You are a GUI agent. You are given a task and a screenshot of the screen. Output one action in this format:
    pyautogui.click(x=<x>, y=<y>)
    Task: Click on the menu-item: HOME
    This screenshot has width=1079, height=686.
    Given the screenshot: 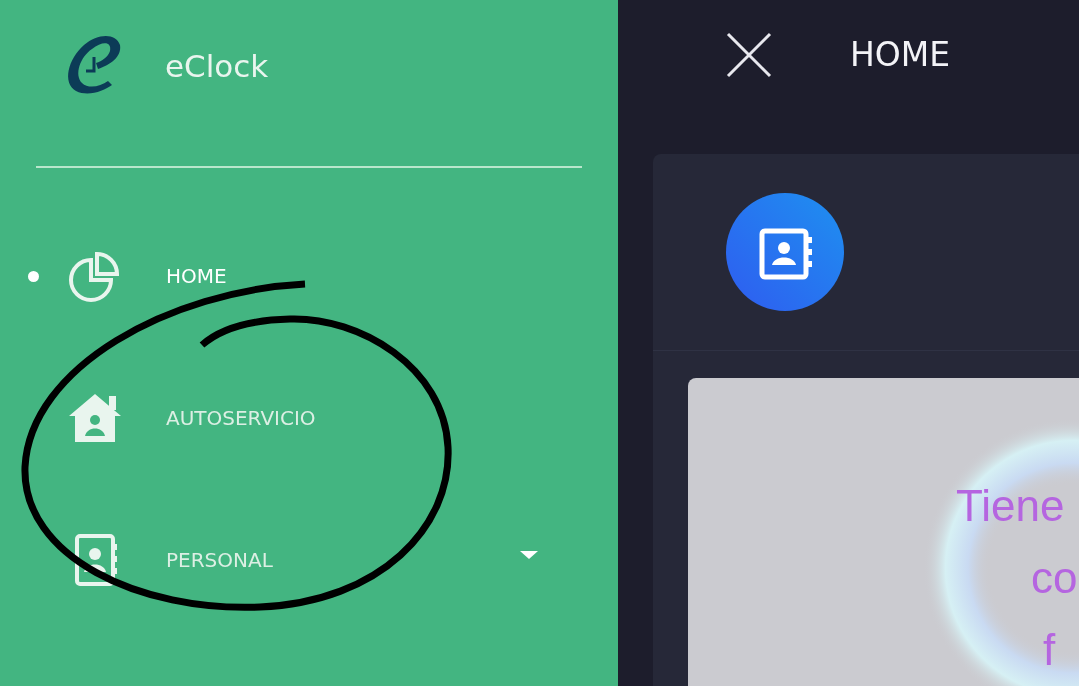 What is the action you would take?
    pyautogui.click(x=309, y=276)
    